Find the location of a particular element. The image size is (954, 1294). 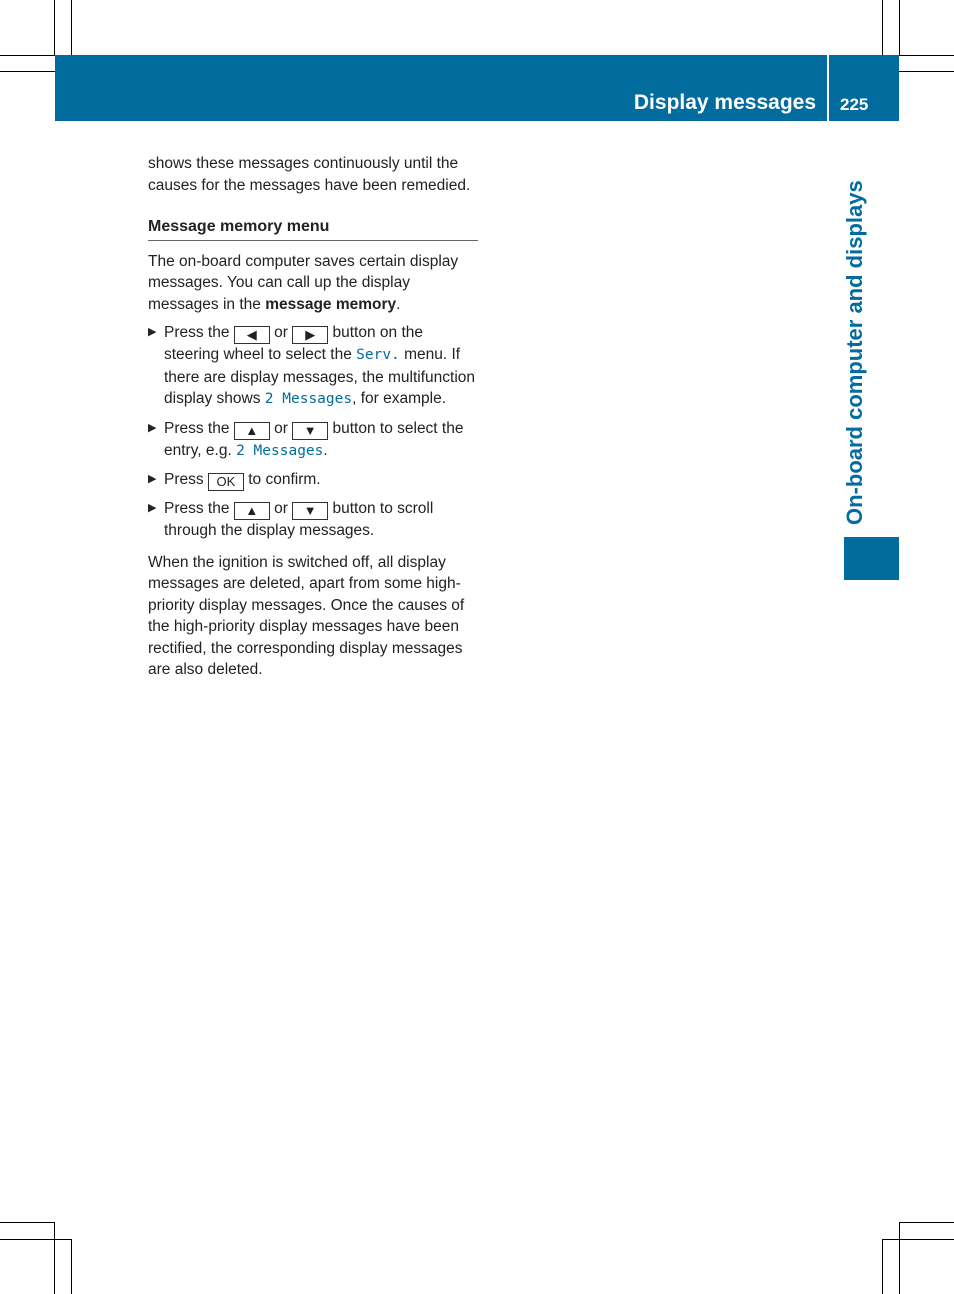

section-title: Display messages is located at coordinates (724, 102).